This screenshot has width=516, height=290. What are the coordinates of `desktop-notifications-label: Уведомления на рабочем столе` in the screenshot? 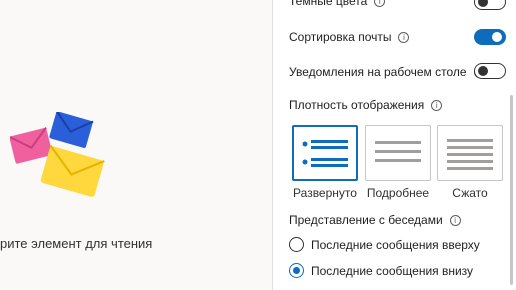 It's located at (378, 72).